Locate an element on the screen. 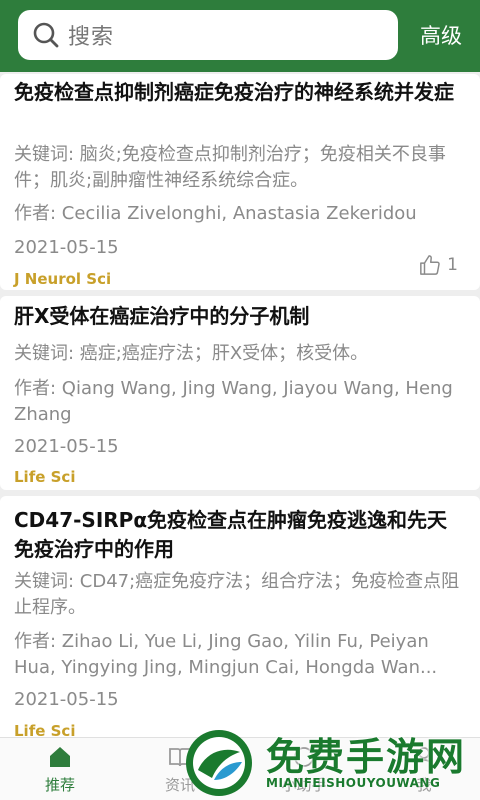  article-title: 免疫检查点抑制剂癌症免疫治疗的神经系统并发症 is located at coordinates (238, 92).